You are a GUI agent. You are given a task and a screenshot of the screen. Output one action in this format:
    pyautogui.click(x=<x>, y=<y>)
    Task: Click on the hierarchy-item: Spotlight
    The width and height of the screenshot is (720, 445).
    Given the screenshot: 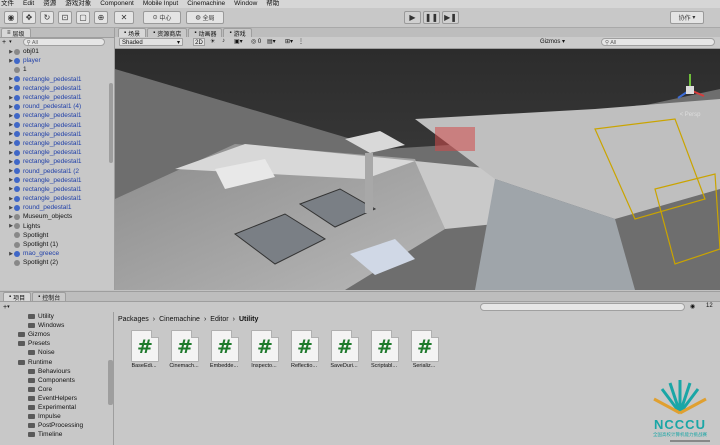 What is the action you would take?
    pyautogui.click(x=54, y=235)
    